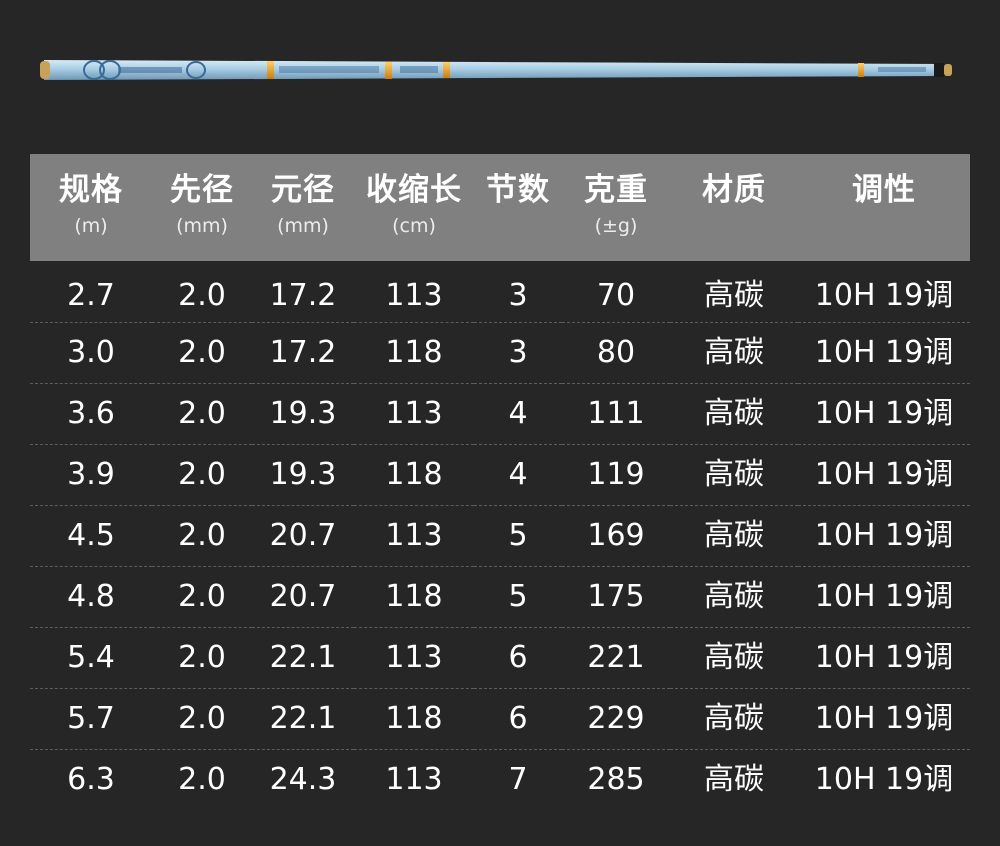 The image size is (1000, 846). Describe the element at coordinates (616, 474) in the screenshot. I see `cell-weight: 119` at that location.